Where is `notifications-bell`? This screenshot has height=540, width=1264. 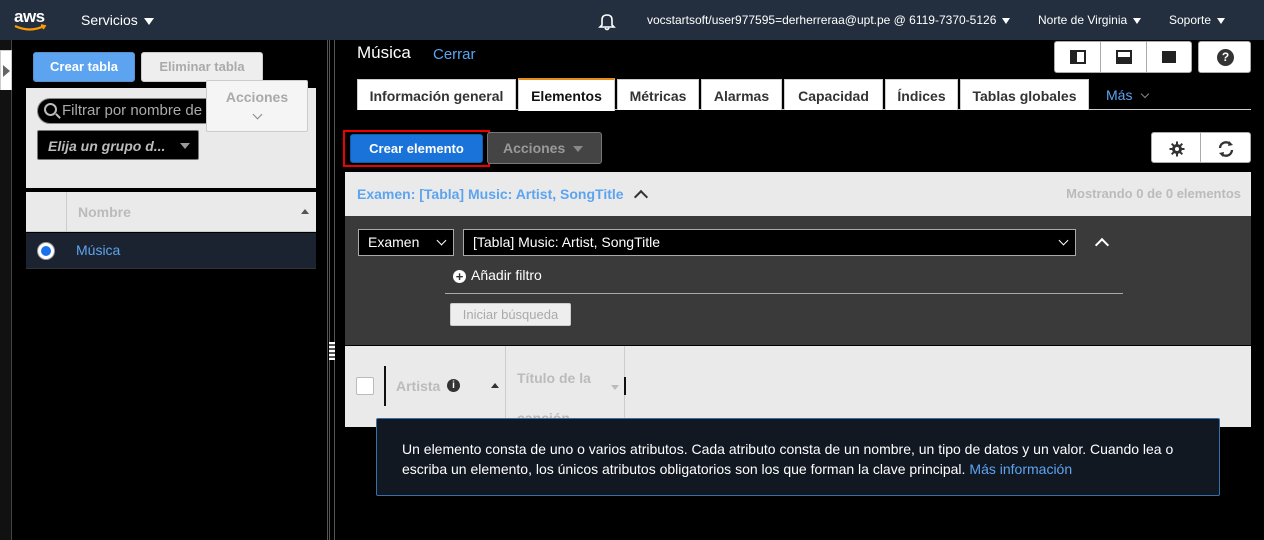
notifications-bell is located at coordinates (607, 20).